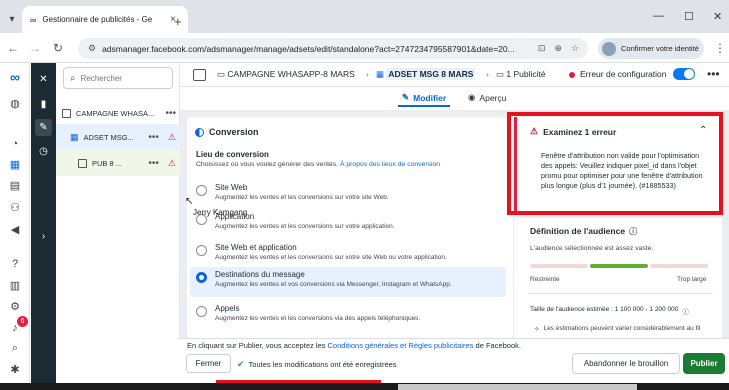 This screenshot has height=390, width=729. What do you see at coordinates (118, 137) in the screenshot?
I see `tree-item-adset: ▦ ADSET MSG... ••• ⚠` at bounding box center [118, 137].